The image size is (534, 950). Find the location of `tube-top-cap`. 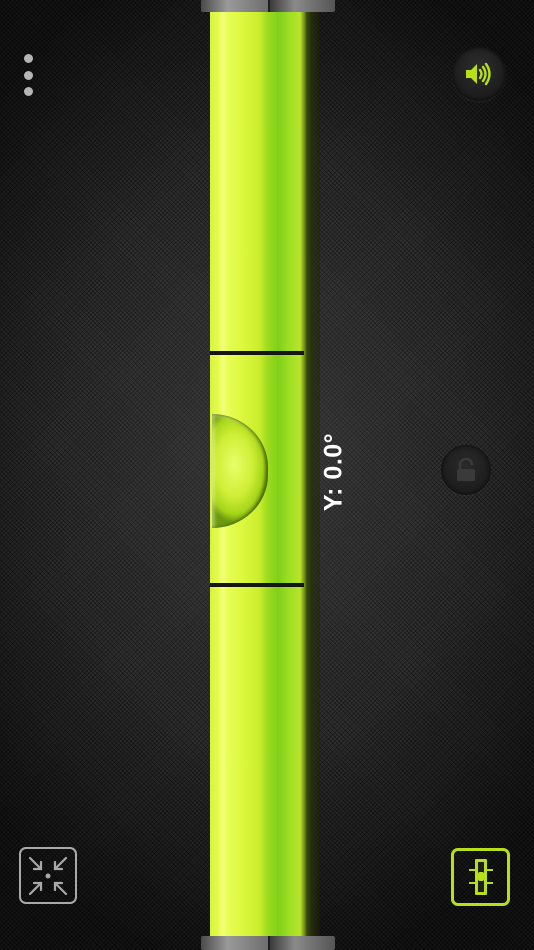

tube-top-cap is located at coordinates (268, 6).